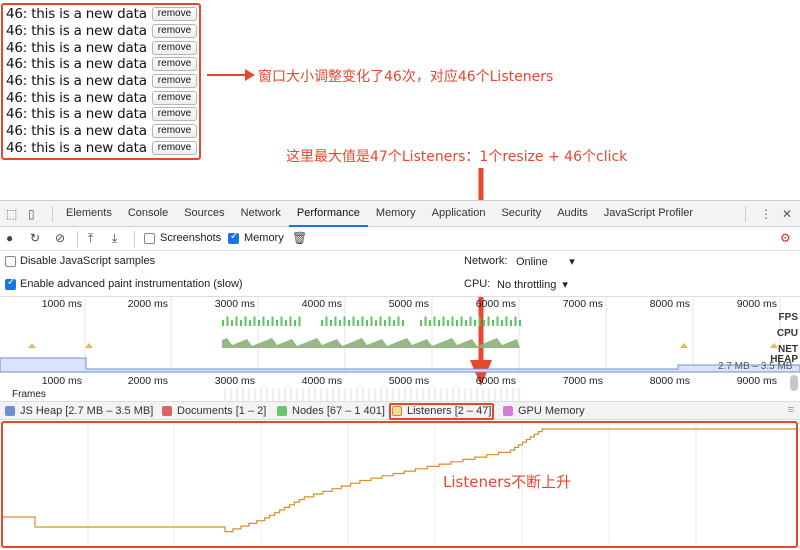  What do you see at coordinates (766, 214) in the screenshot?
I see `more-options-icon: ⋮` at bounding box center [766, 214].